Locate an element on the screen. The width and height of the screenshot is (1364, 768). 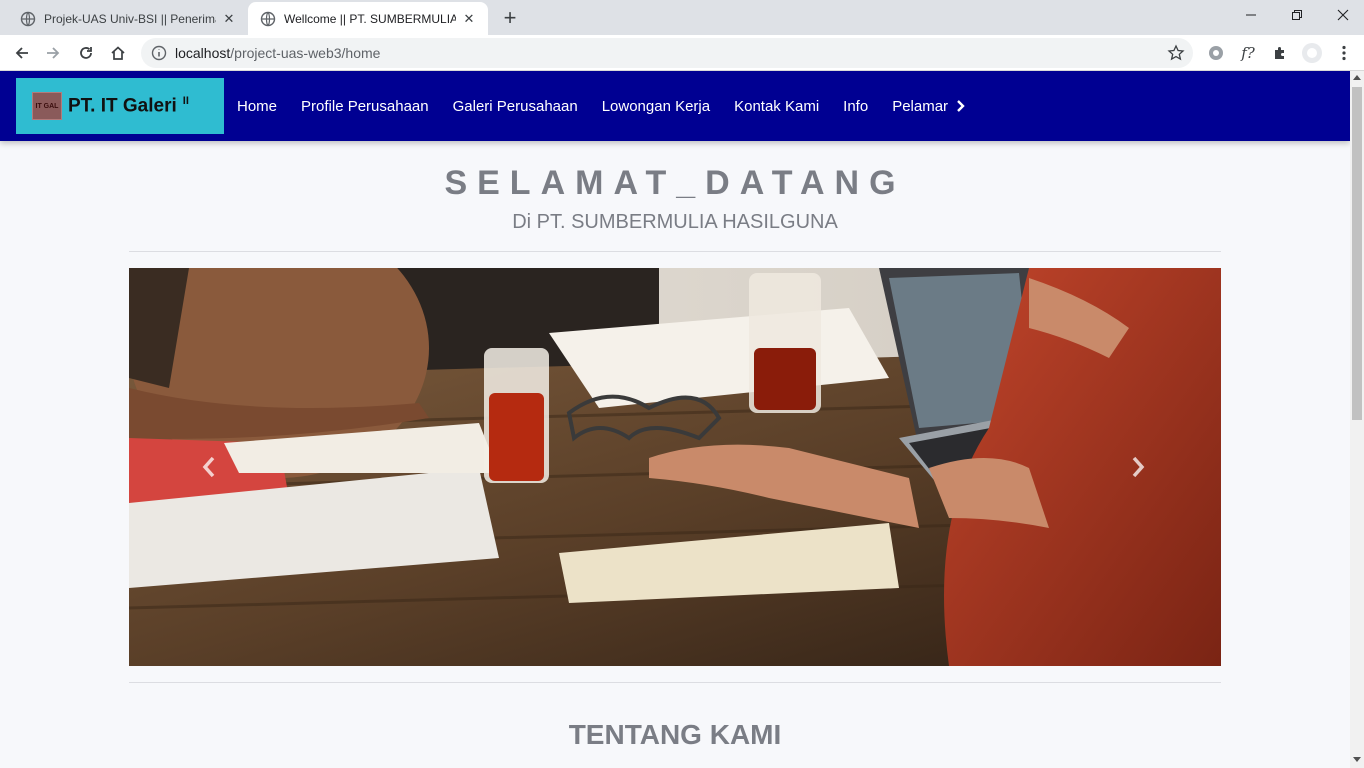
minimize-icon is located at coordinates (1251, 15).